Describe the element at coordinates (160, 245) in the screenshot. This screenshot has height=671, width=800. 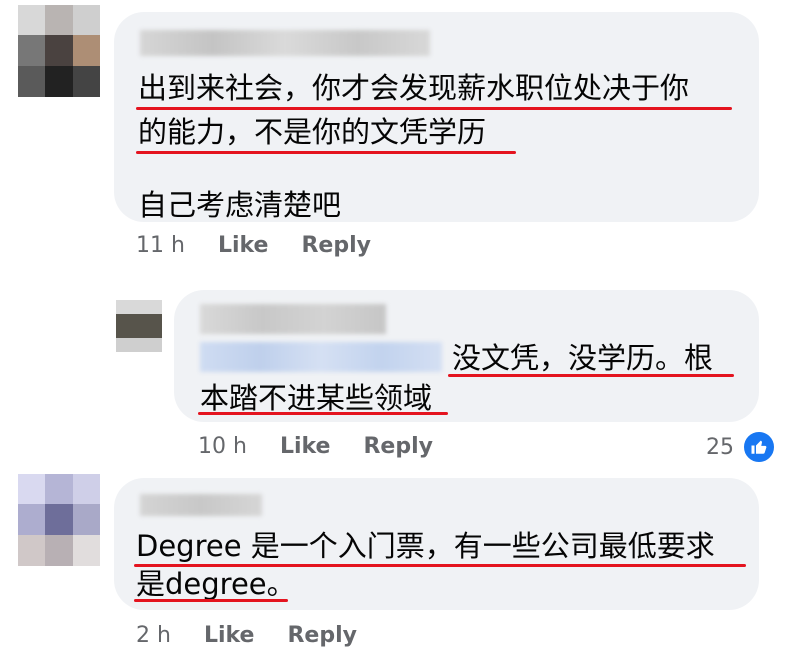
I see `timestamp: 11 h` at that location.